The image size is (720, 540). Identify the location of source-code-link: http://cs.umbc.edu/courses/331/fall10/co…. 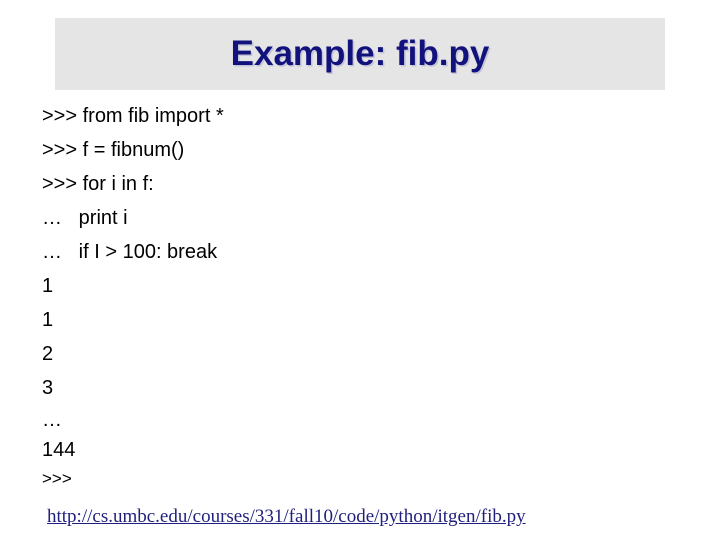
(286, 516).